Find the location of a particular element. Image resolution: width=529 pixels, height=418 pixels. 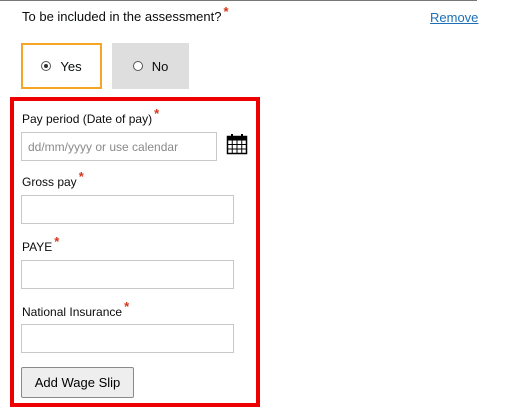

assessment-question: To be included in the assessment? * is located at coordinates (125, 14).